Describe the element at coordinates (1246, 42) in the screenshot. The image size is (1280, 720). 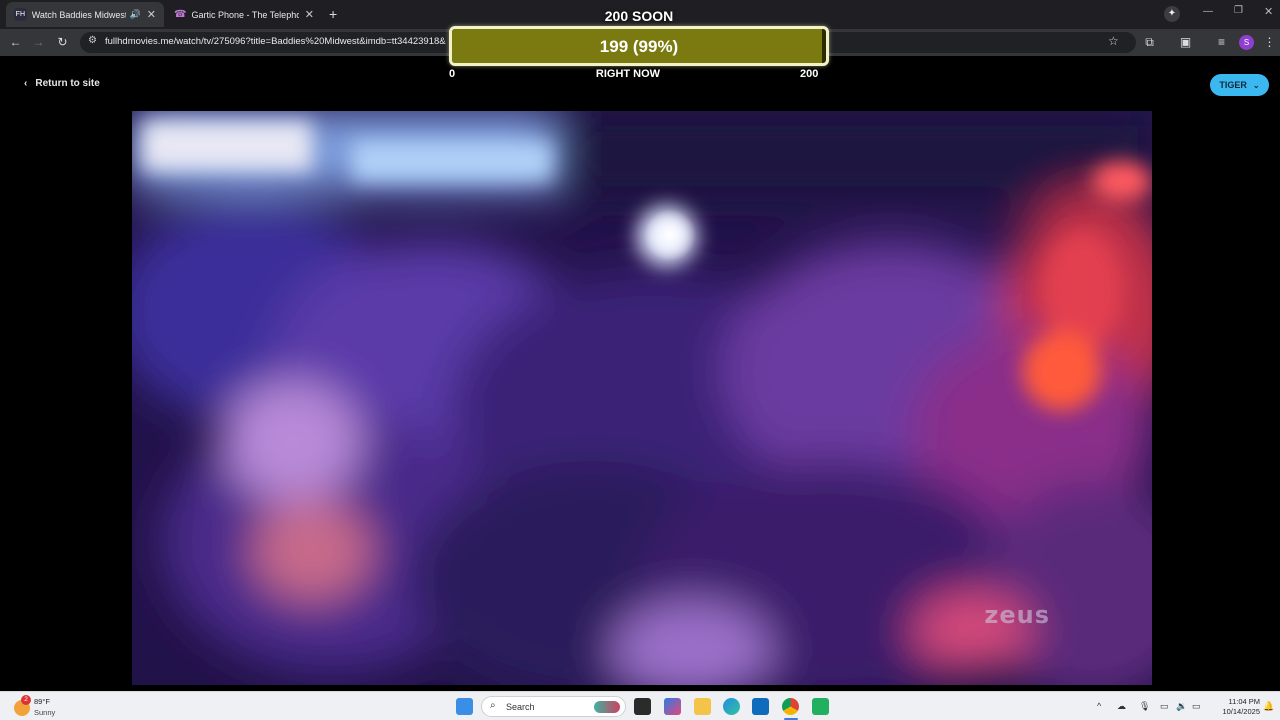
I see `profile-avatar: S` at that location.